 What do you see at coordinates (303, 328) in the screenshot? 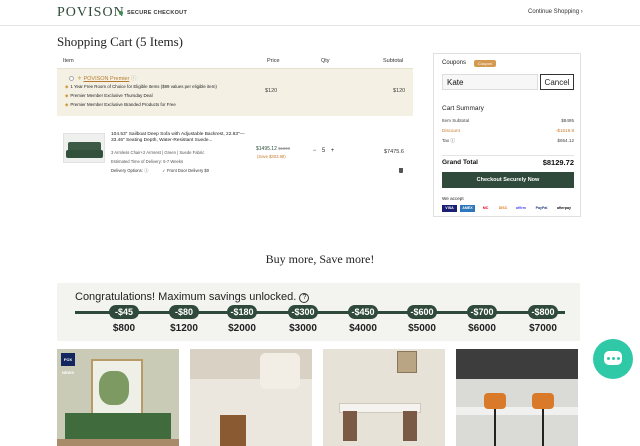
I see `tier-threshold: $3000` at bounding box center [303, 328].